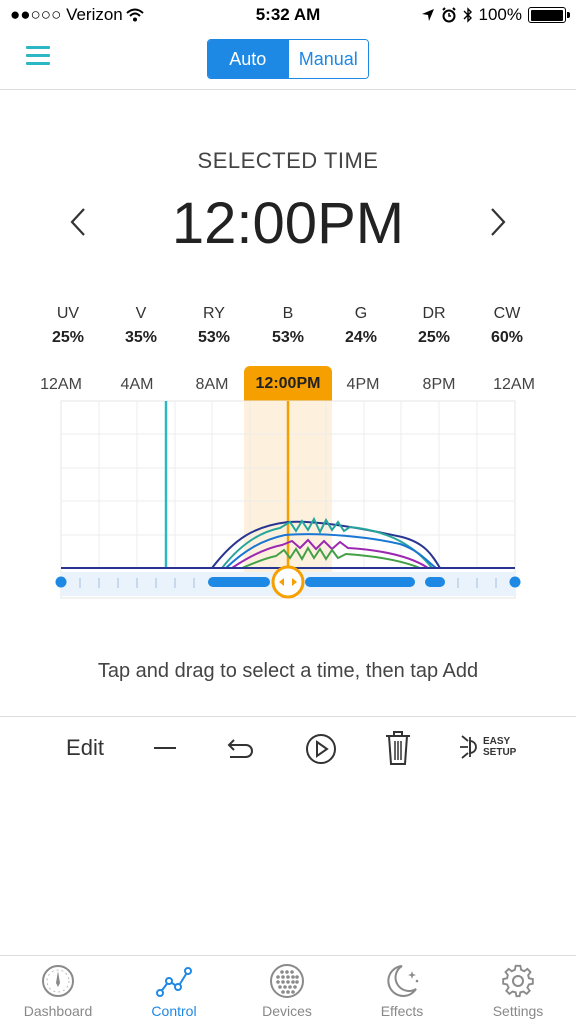 The image size is (576, 1024). Describe the element at coordinates (498, 222) in the screenshot. I see `next-time-button` at that location.